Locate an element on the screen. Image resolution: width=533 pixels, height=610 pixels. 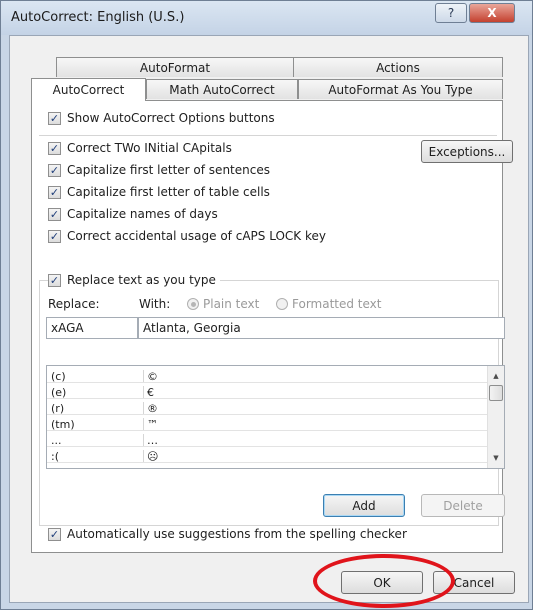
radio-label: Plain text is located at coordinates (231, 304).